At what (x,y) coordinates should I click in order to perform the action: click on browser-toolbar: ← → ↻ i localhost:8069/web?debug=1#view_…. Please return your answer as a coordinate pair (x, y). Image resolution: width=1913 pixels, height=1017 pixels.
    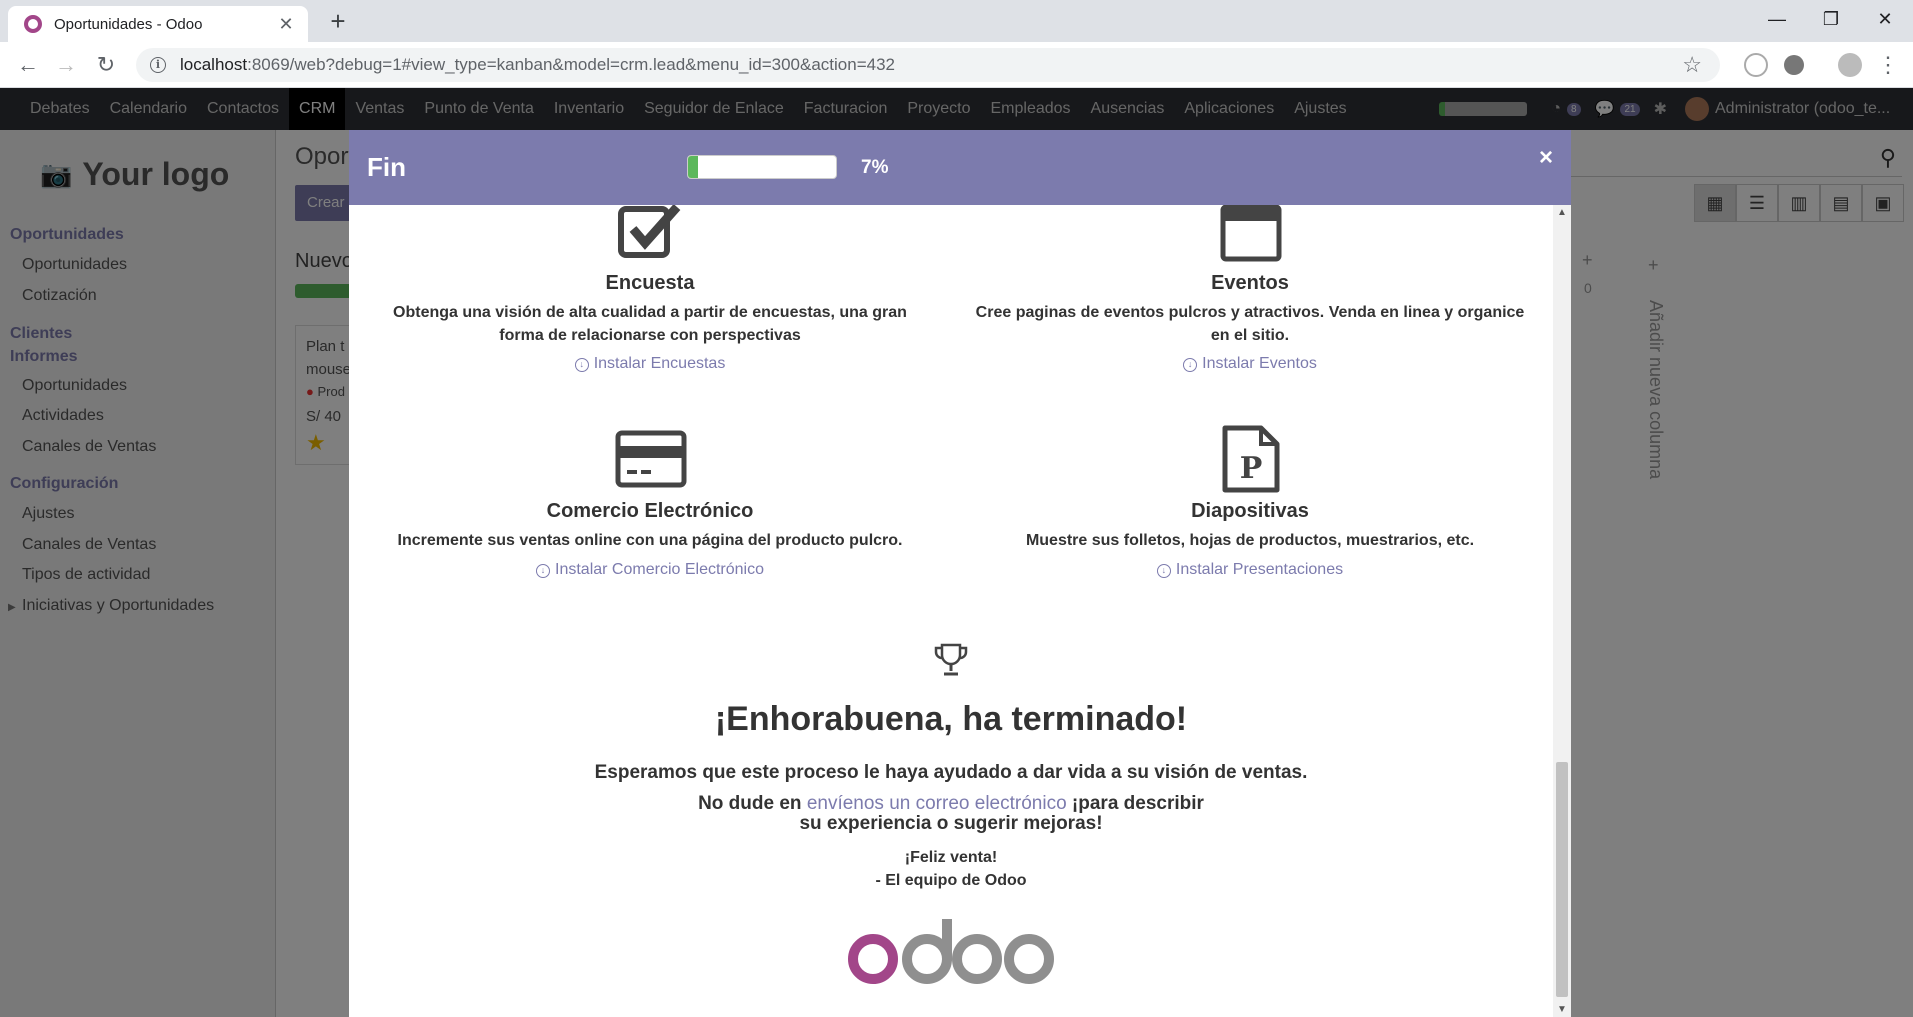
    Looking at the image, I should click on (956, 65).